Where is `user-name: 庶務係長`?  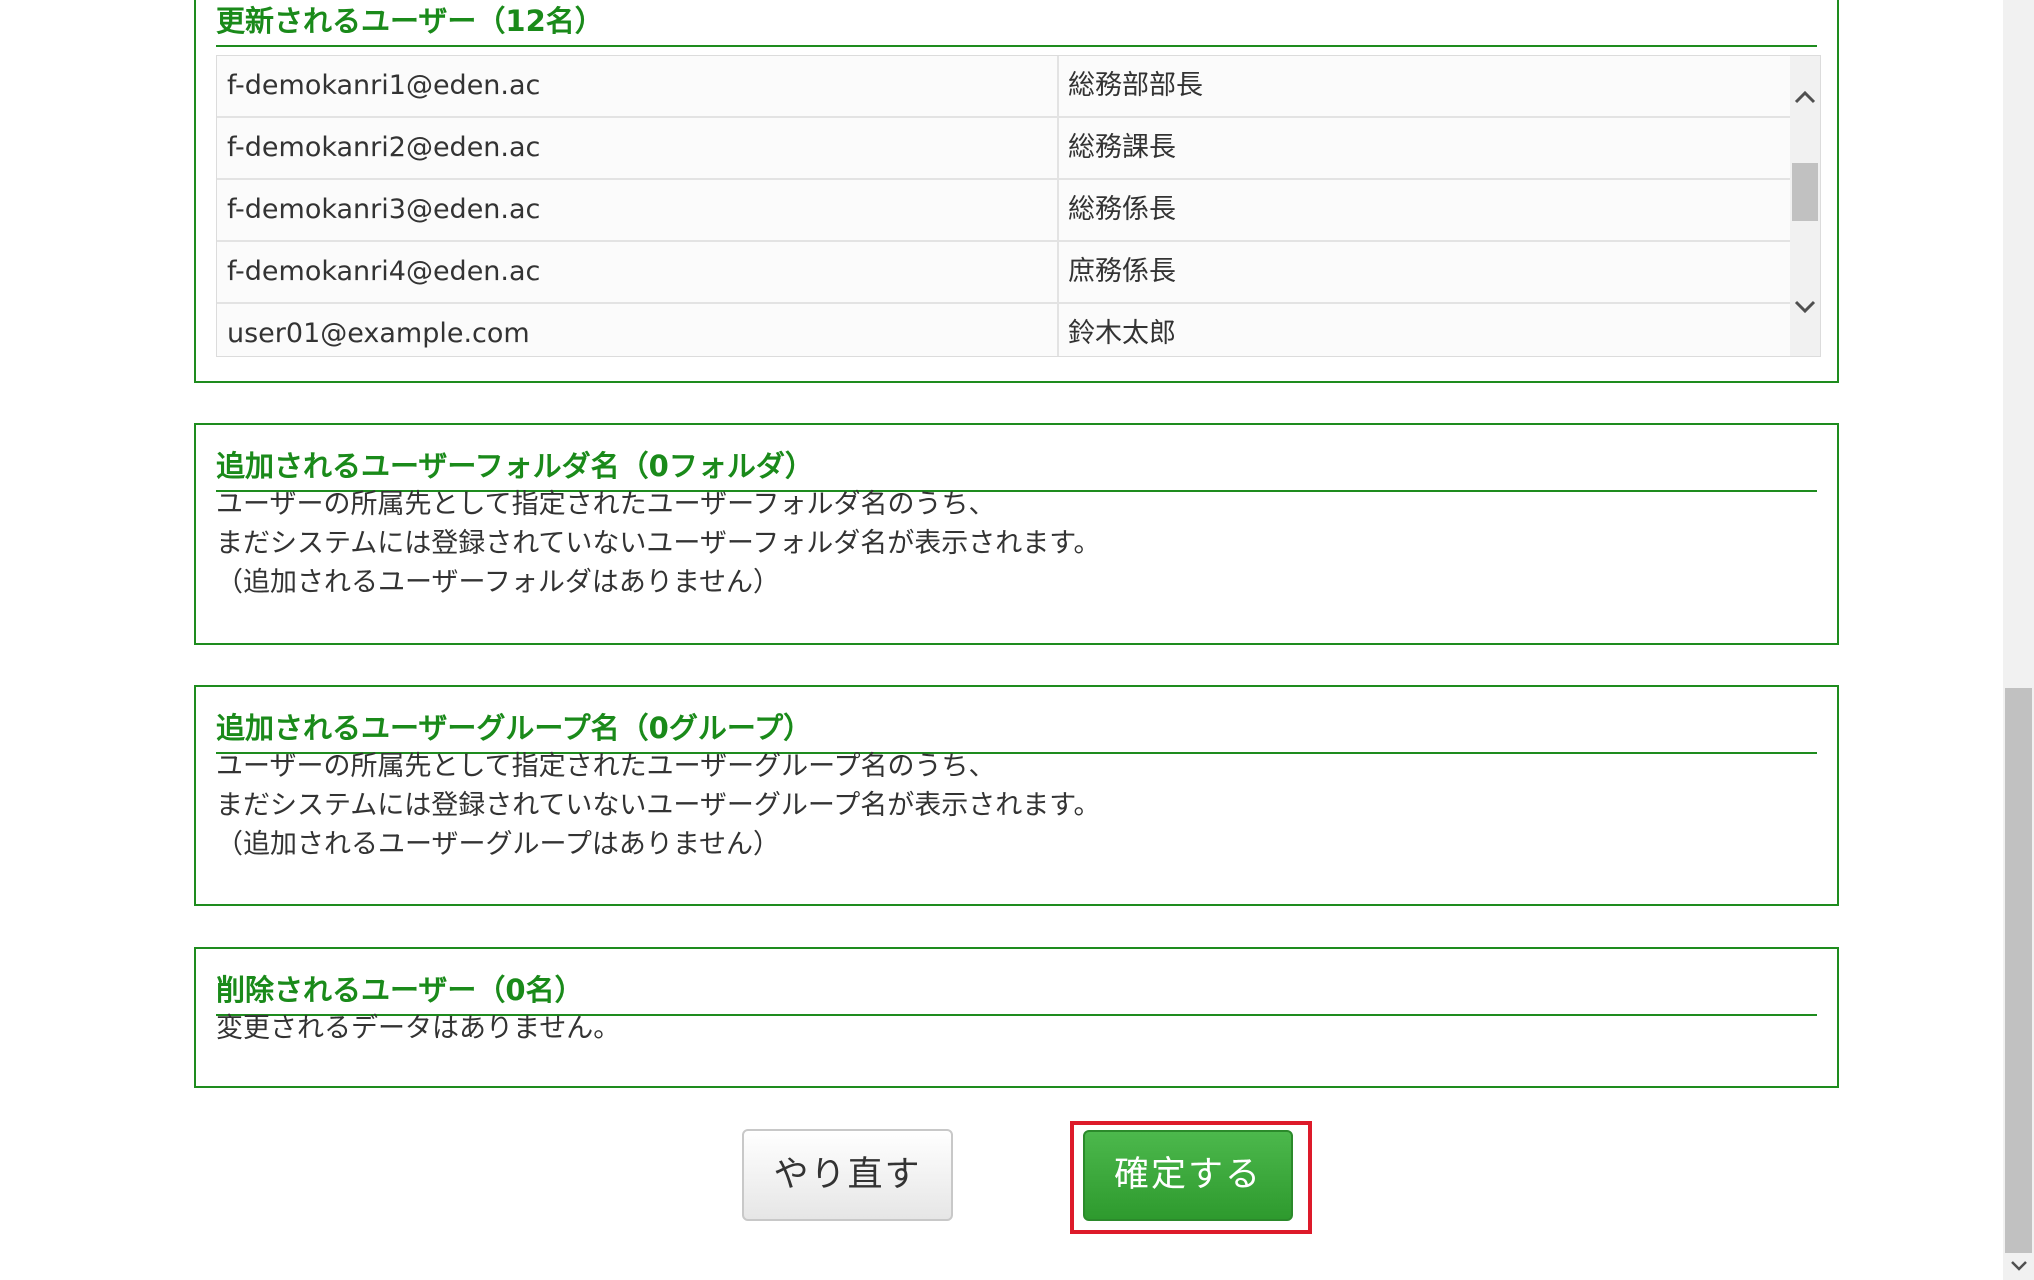 user-name: 庶務係長 is located at coordinates (1122, 271).